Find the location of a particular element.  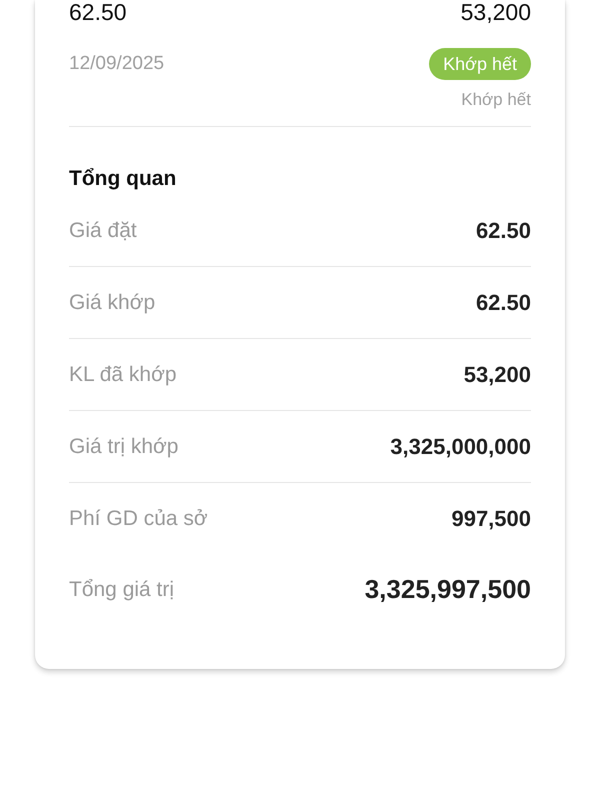

quantity-text: 53,200 is located at coordinates (495, 12).